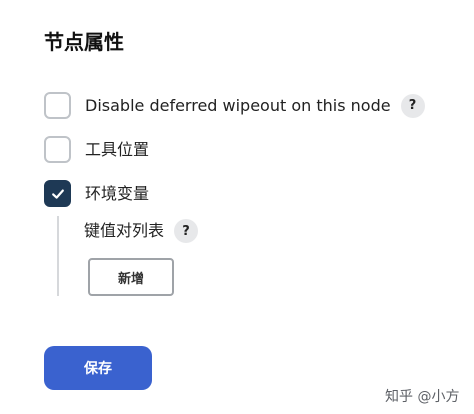  What do you see at coordinates (57, 149) in the screenshot?
I see `tool-location-checkbox` at bounding box center [57, 149].